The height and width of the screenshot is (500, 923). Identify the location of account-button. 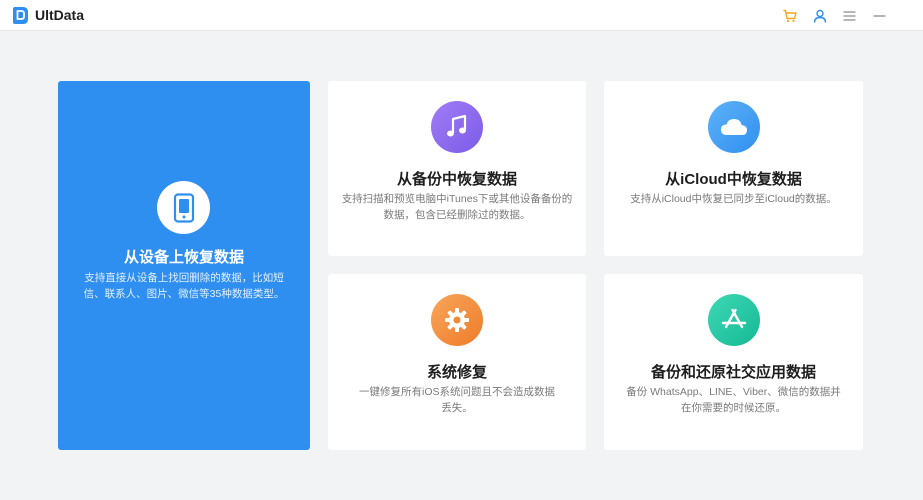
(820, 16).